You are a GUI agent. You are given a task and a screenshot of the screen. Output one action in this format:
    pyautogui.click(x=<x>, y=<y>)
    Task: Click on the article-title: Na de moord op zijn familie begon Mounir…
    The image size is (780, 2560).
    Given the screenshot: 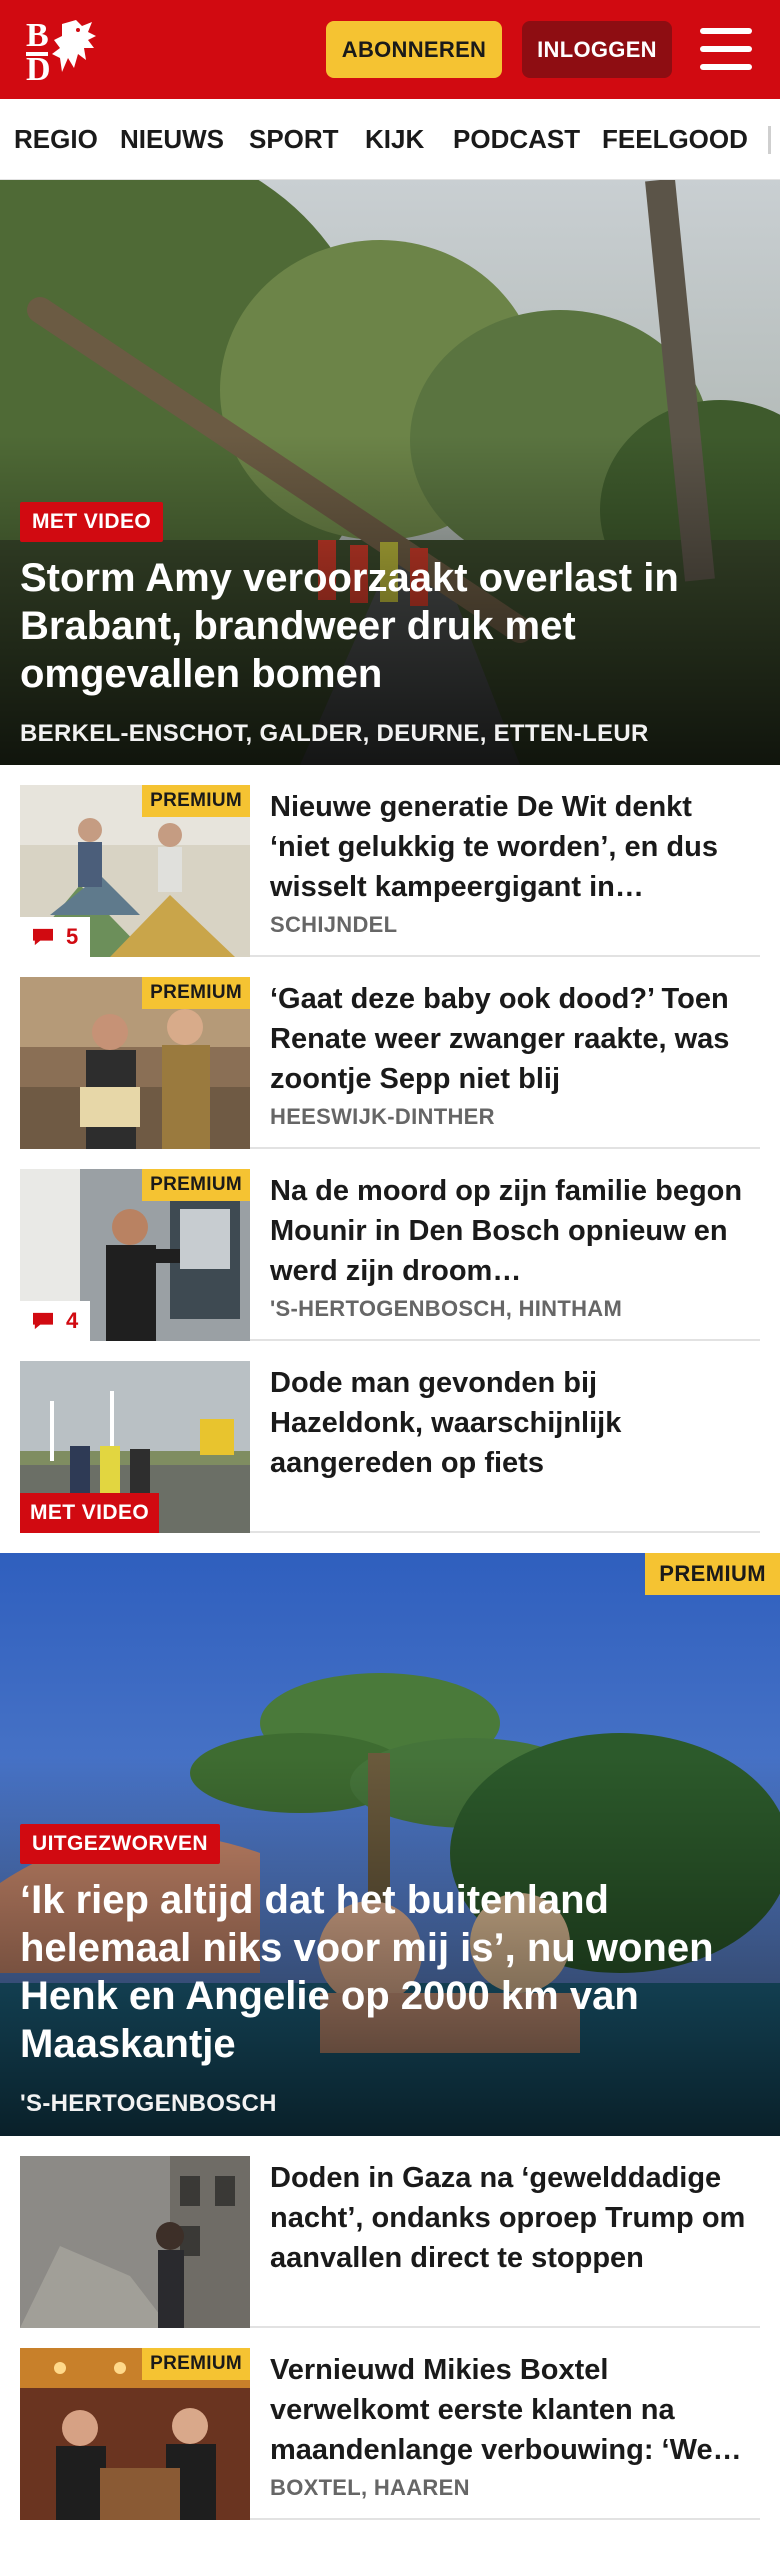 What is the action you would take?
    pyautogui.click(x=510, y=1231)
    